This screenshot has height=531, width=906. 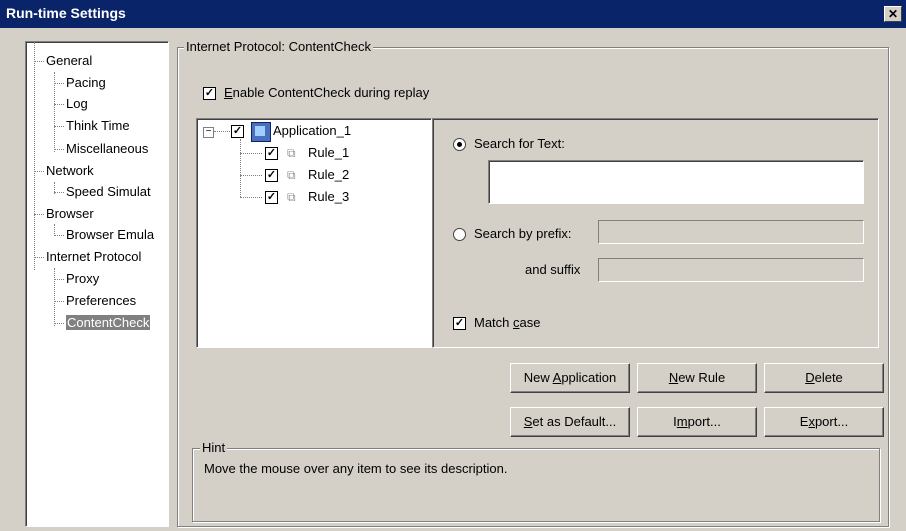 I want to click on rule-1-label: Rule_1, so click(x=328, y=152).